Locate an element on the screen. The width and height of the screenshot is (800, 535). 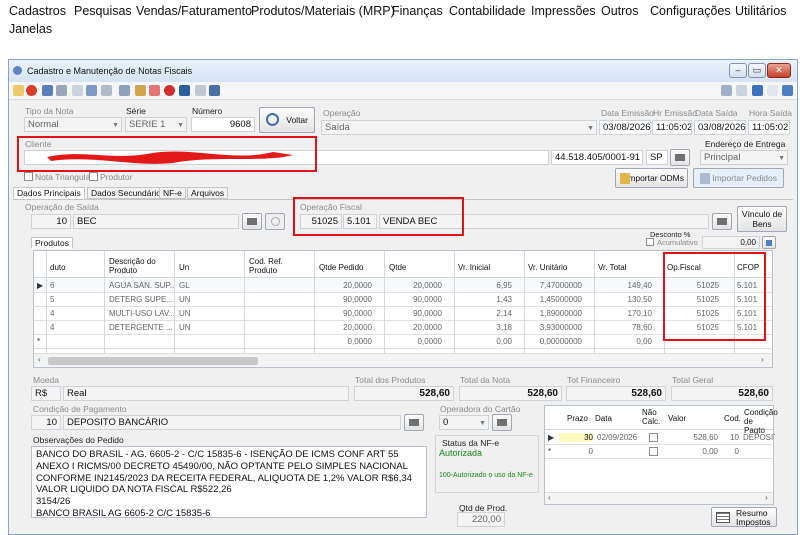
cell-valor: 0,00 is located at coordinates (690, 451).